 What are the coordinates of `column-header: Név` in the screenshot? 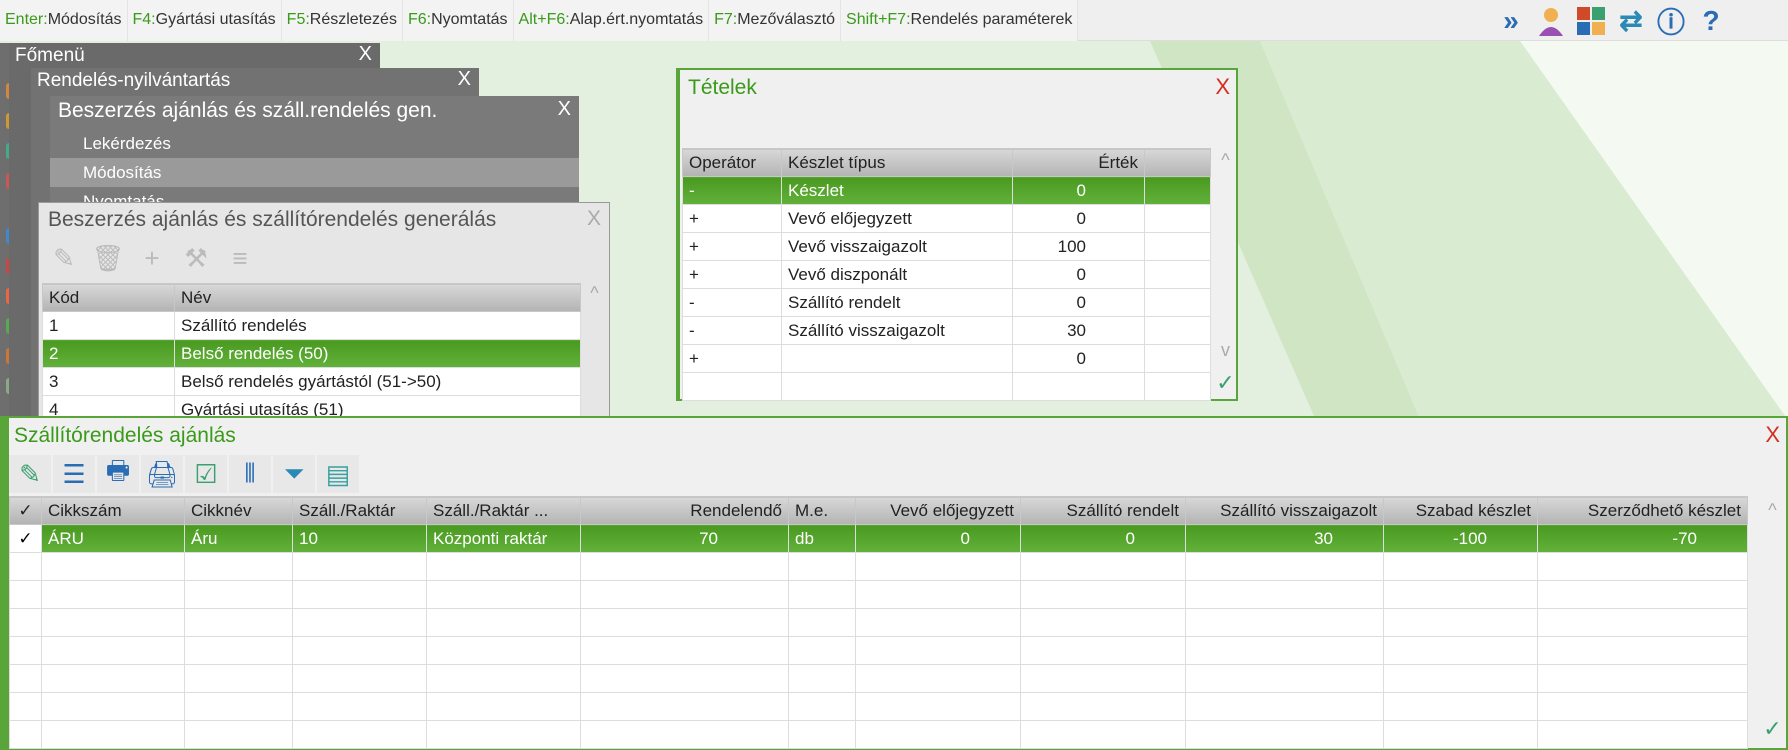 It's located at (377, 297).